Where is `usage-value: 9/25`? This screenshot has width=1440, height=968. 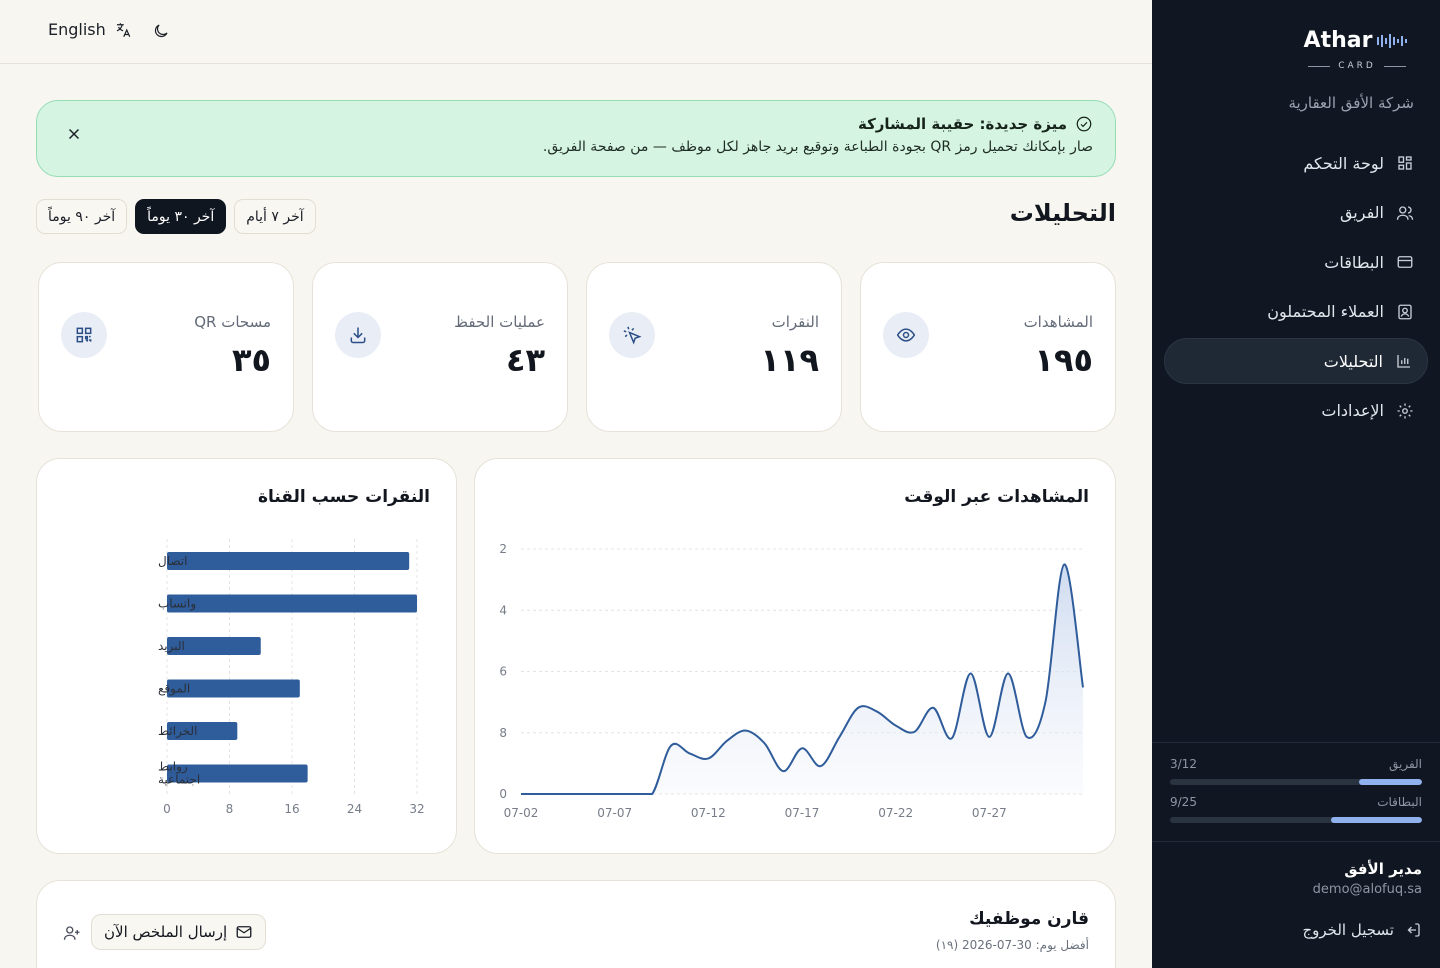 usage-value: 9/25 is located at coordinates (1183, 802).